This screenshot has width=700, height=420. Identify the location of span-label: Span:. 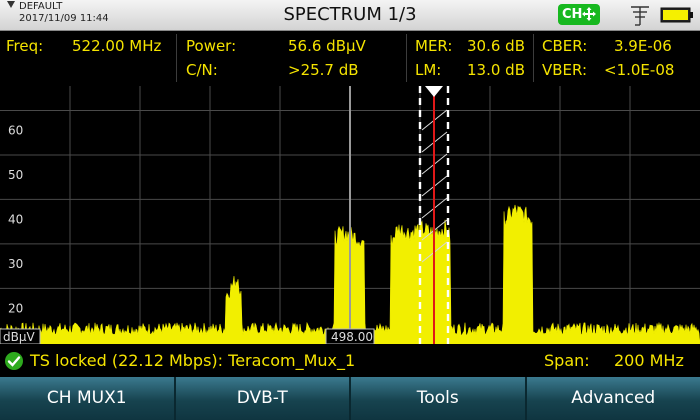
(567, 360).